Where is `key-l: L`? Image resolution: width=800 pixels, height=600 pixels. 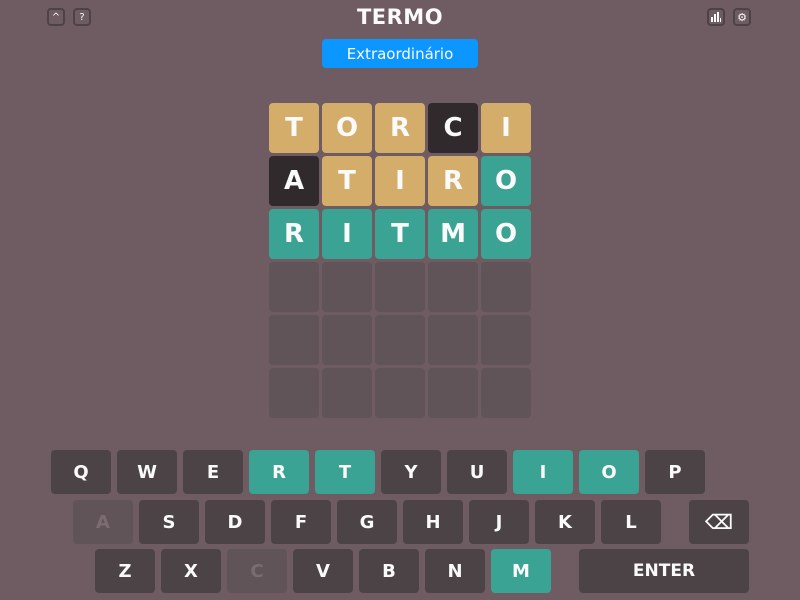 key-l: L is located at coordinates (631, 522).